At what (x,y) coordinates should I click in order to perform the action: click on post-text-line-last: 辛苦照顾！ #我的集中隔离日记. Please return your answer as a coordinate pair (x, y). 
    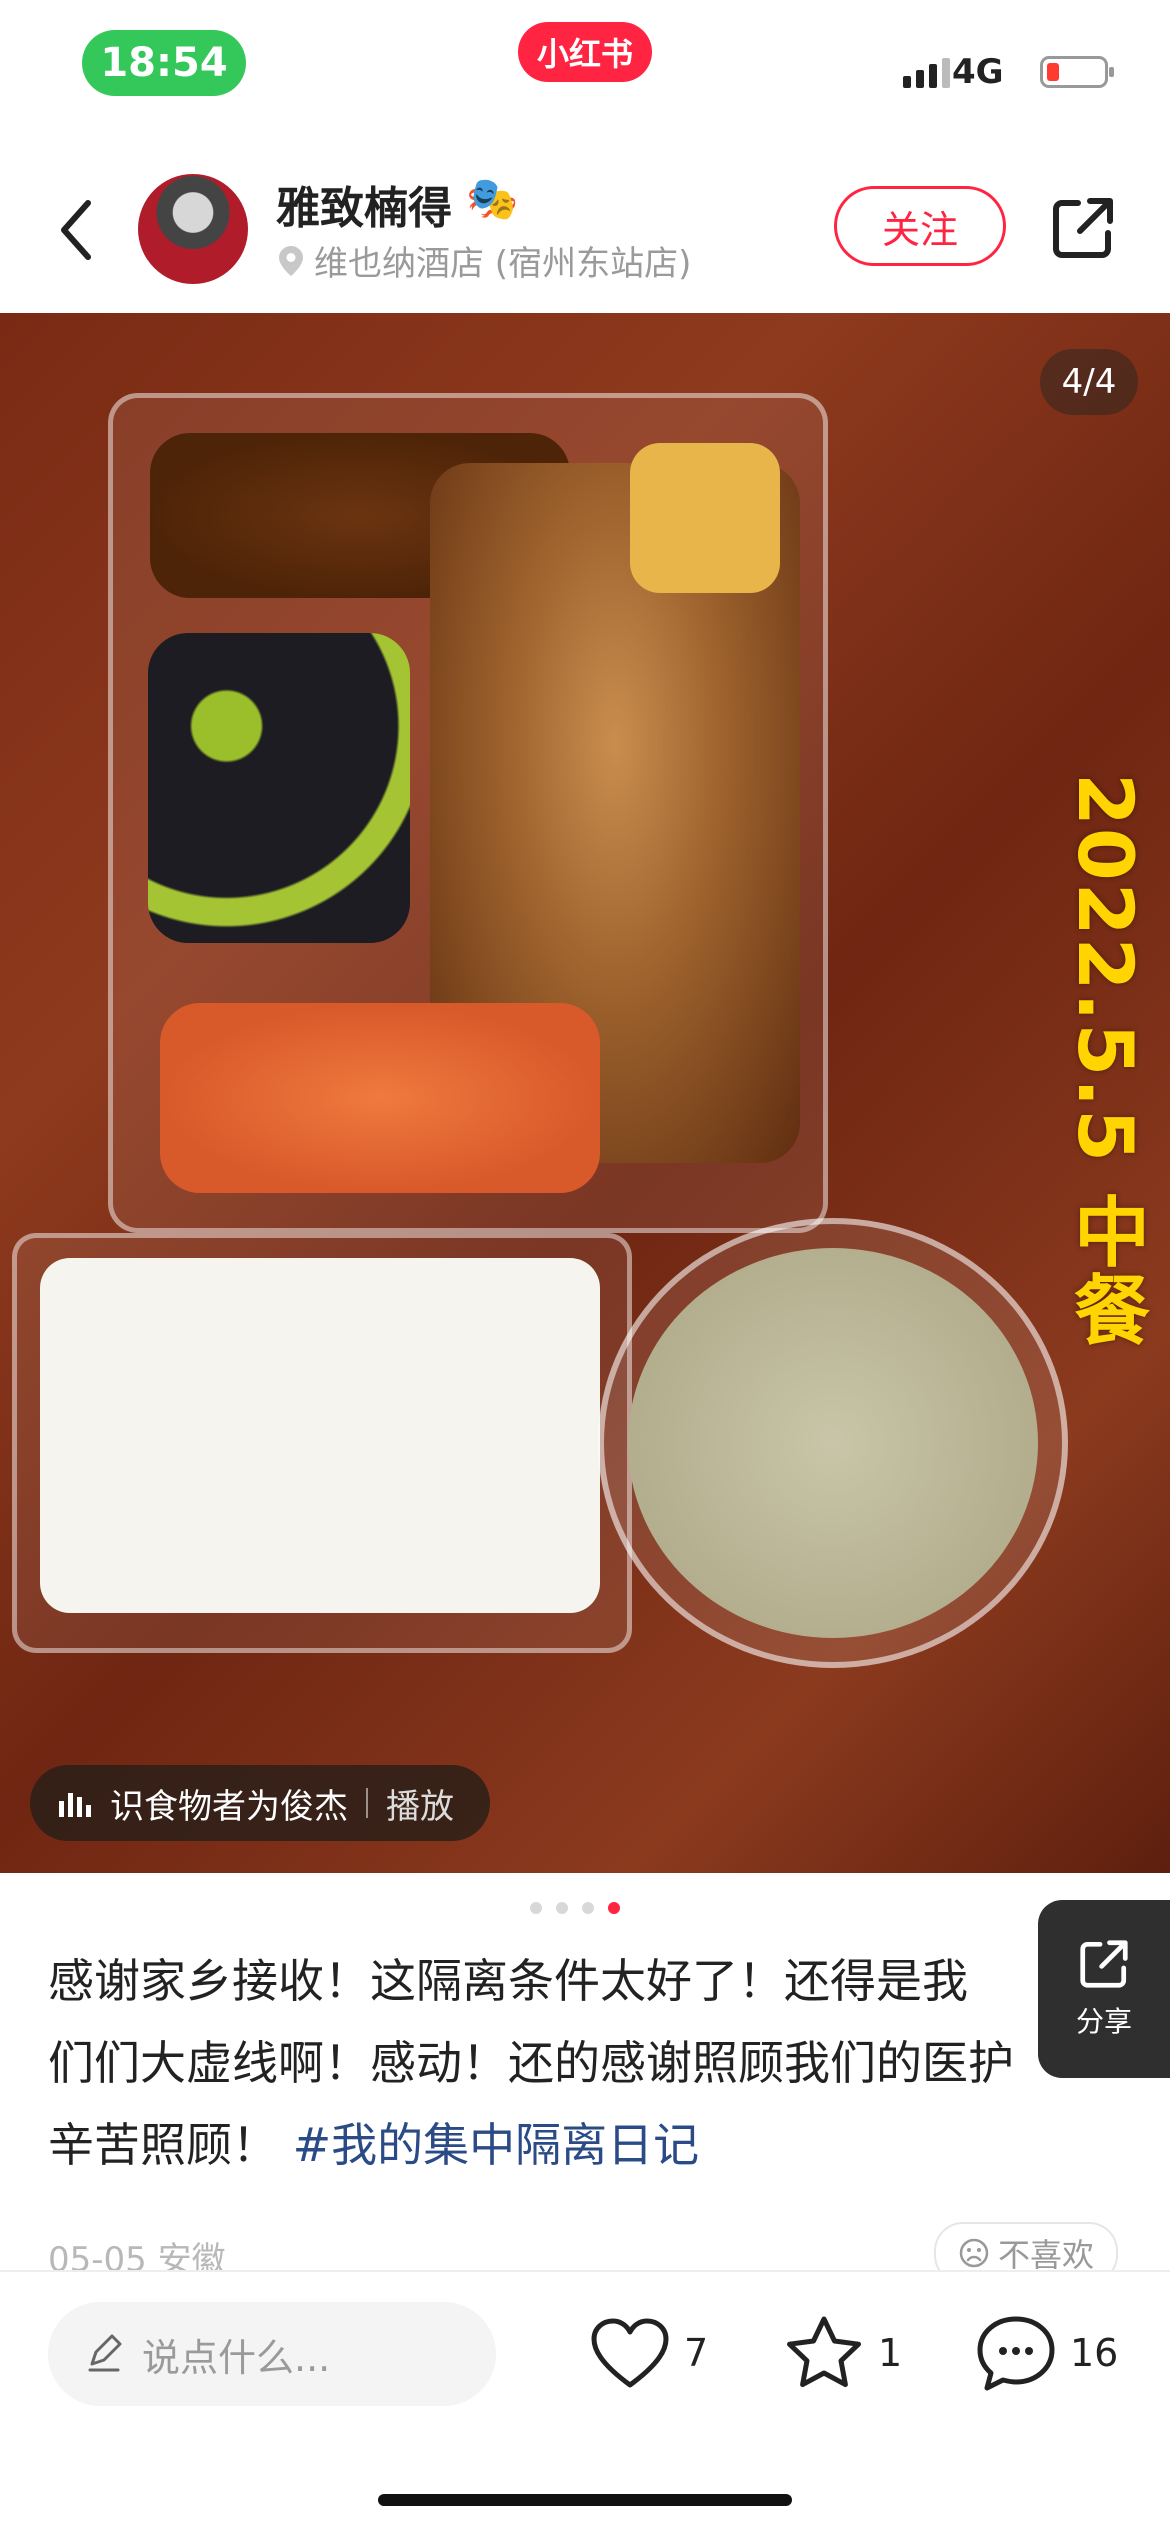
    Looking at the image, I should click on (548, 2145).